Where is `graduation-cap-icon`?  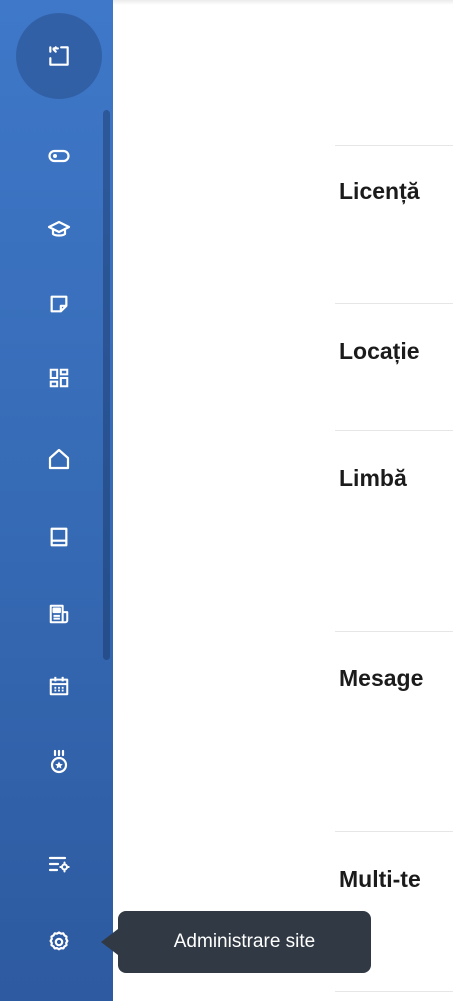
graduation-cap-icon is located at coordinates (59, 230).